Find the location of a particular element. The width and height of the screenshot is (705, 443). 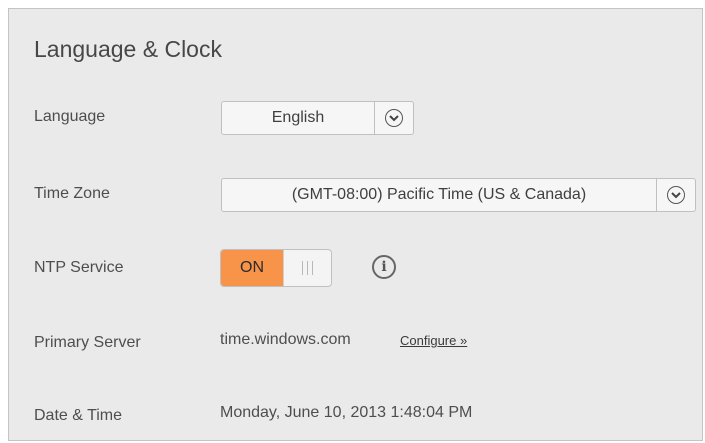

timezone-label: Time Zone is located at coordinates (72, 193).